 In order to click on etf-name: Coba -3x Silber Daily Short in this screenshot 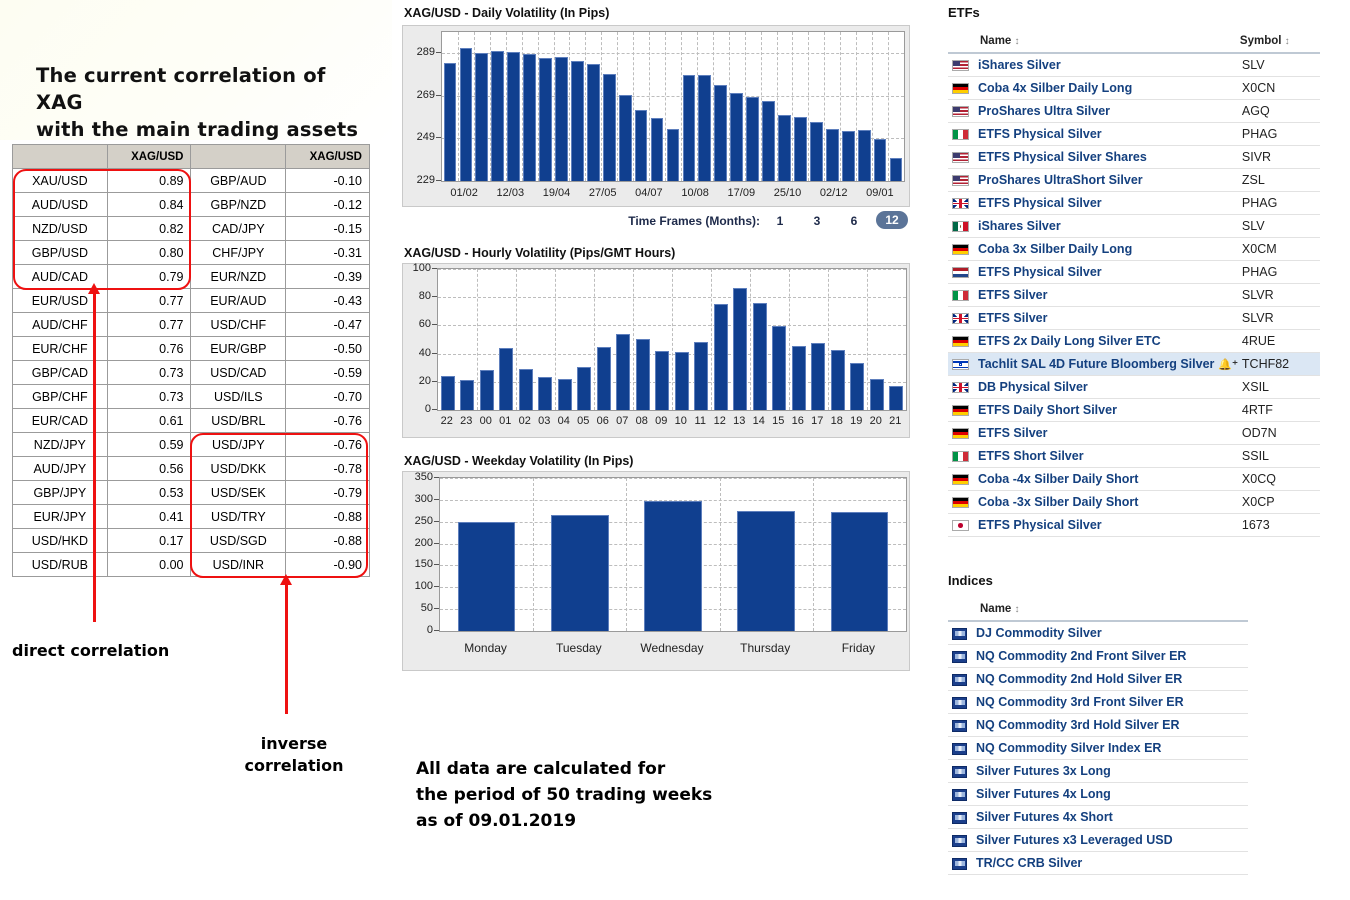, I will do `click(1058, 502)`.